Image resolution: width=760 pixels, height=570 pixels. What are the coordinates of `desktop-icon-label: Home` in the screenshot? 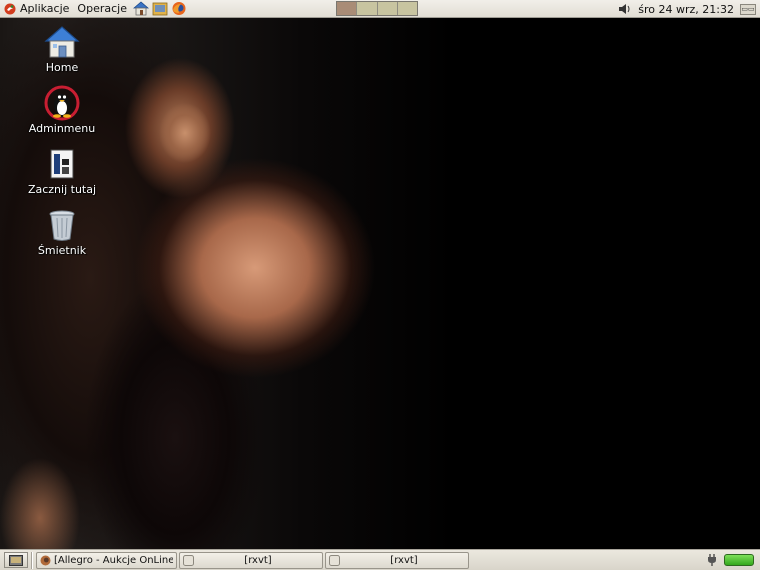 It's located at (62, 67).